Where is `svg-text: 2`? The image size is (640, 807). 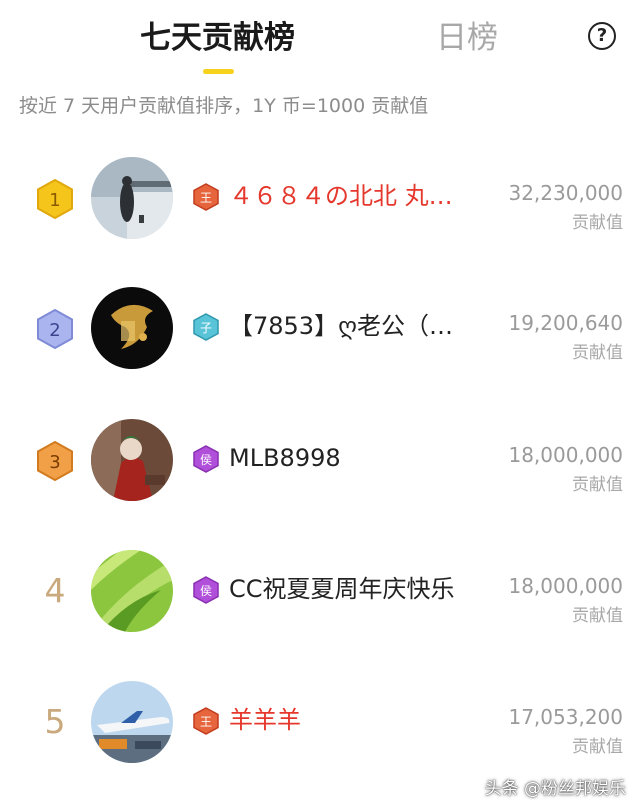
svg-text: 2 is located at coordinates (54, 330).